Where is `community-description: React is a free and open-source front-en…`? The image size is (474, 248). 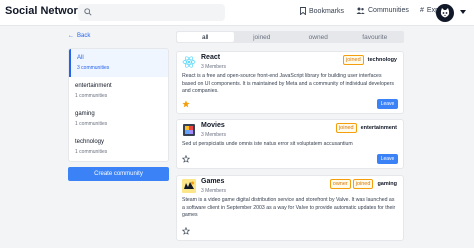
community-description: React is a free and open-source front-en… is located at coordinates (288, 84).